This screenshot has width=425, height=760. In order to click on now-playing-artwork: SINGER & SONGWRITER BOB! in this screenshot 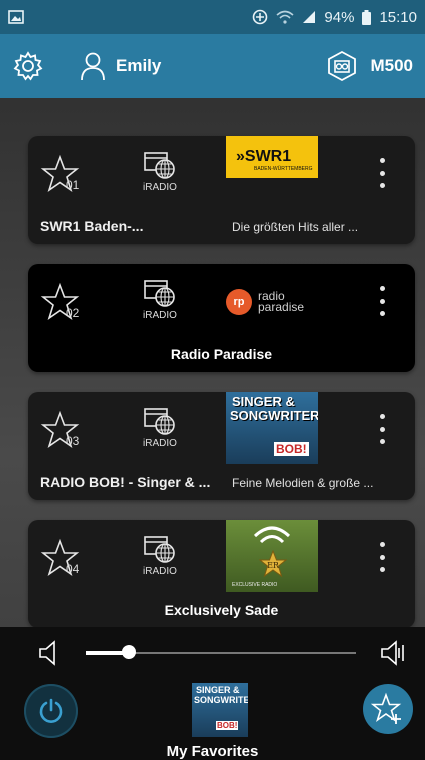, I will do `click(220, 710)`.